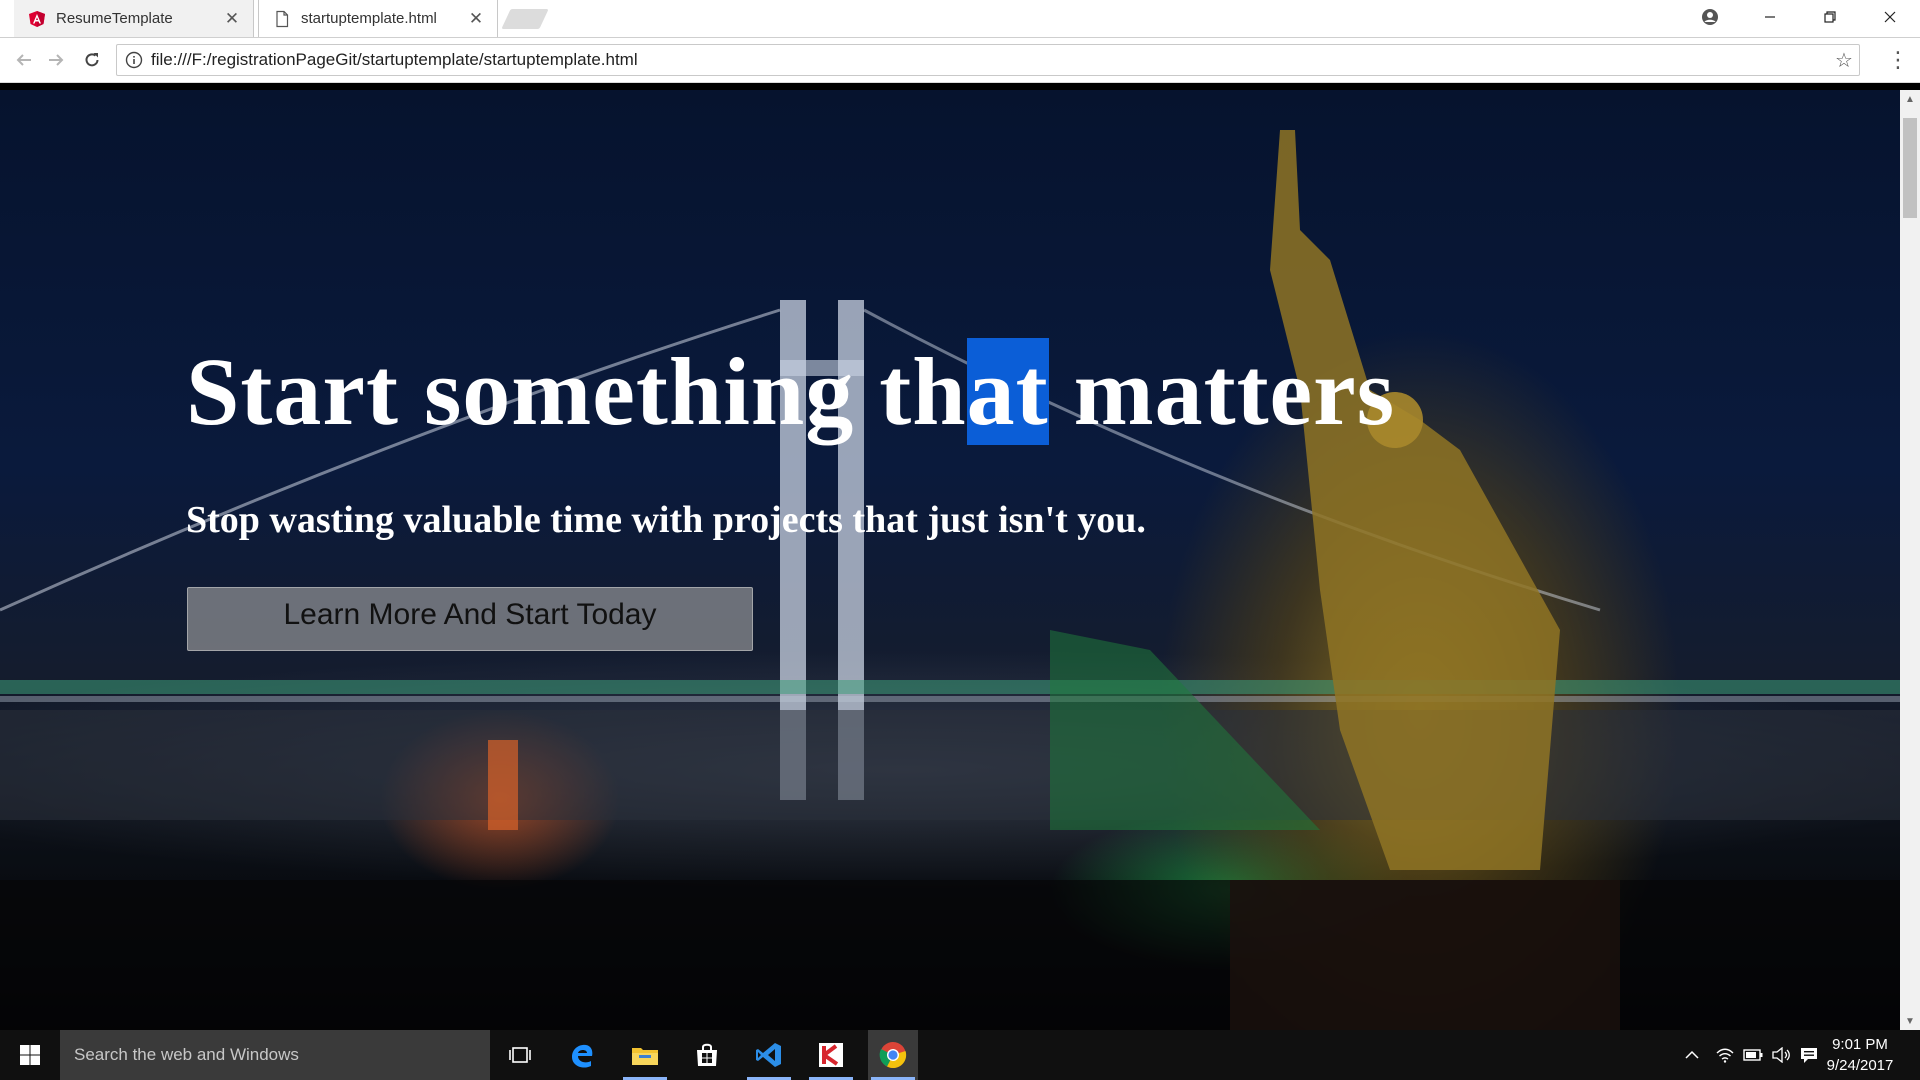 This screenshot has height=1080, width=1920. Describe the element at coordinates (114, 18) in the screenshot. I see `tab-title: ResumeTemplate` at that location.